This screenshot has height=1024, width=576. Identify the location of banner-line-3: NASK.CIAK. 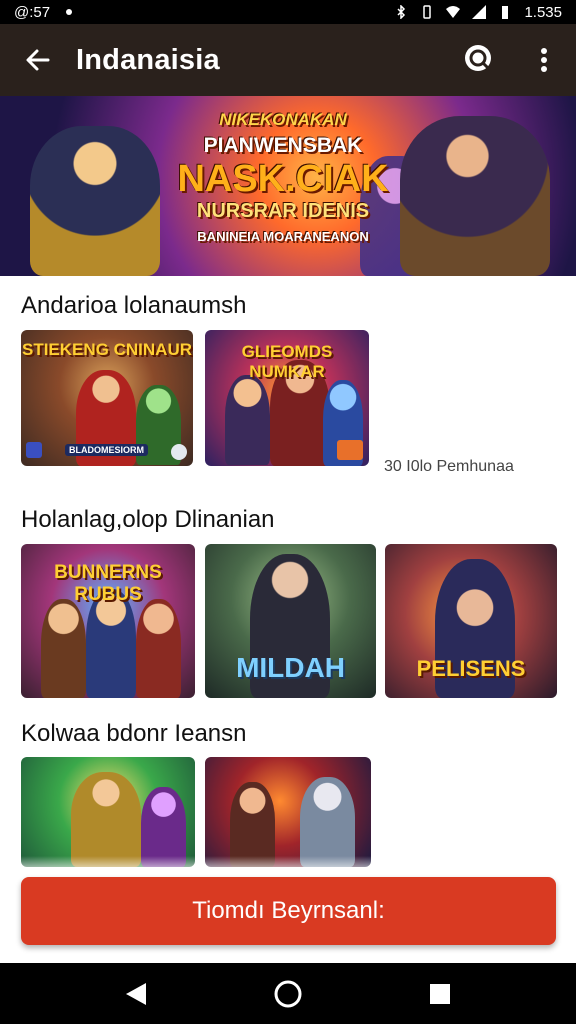
(283, 179).